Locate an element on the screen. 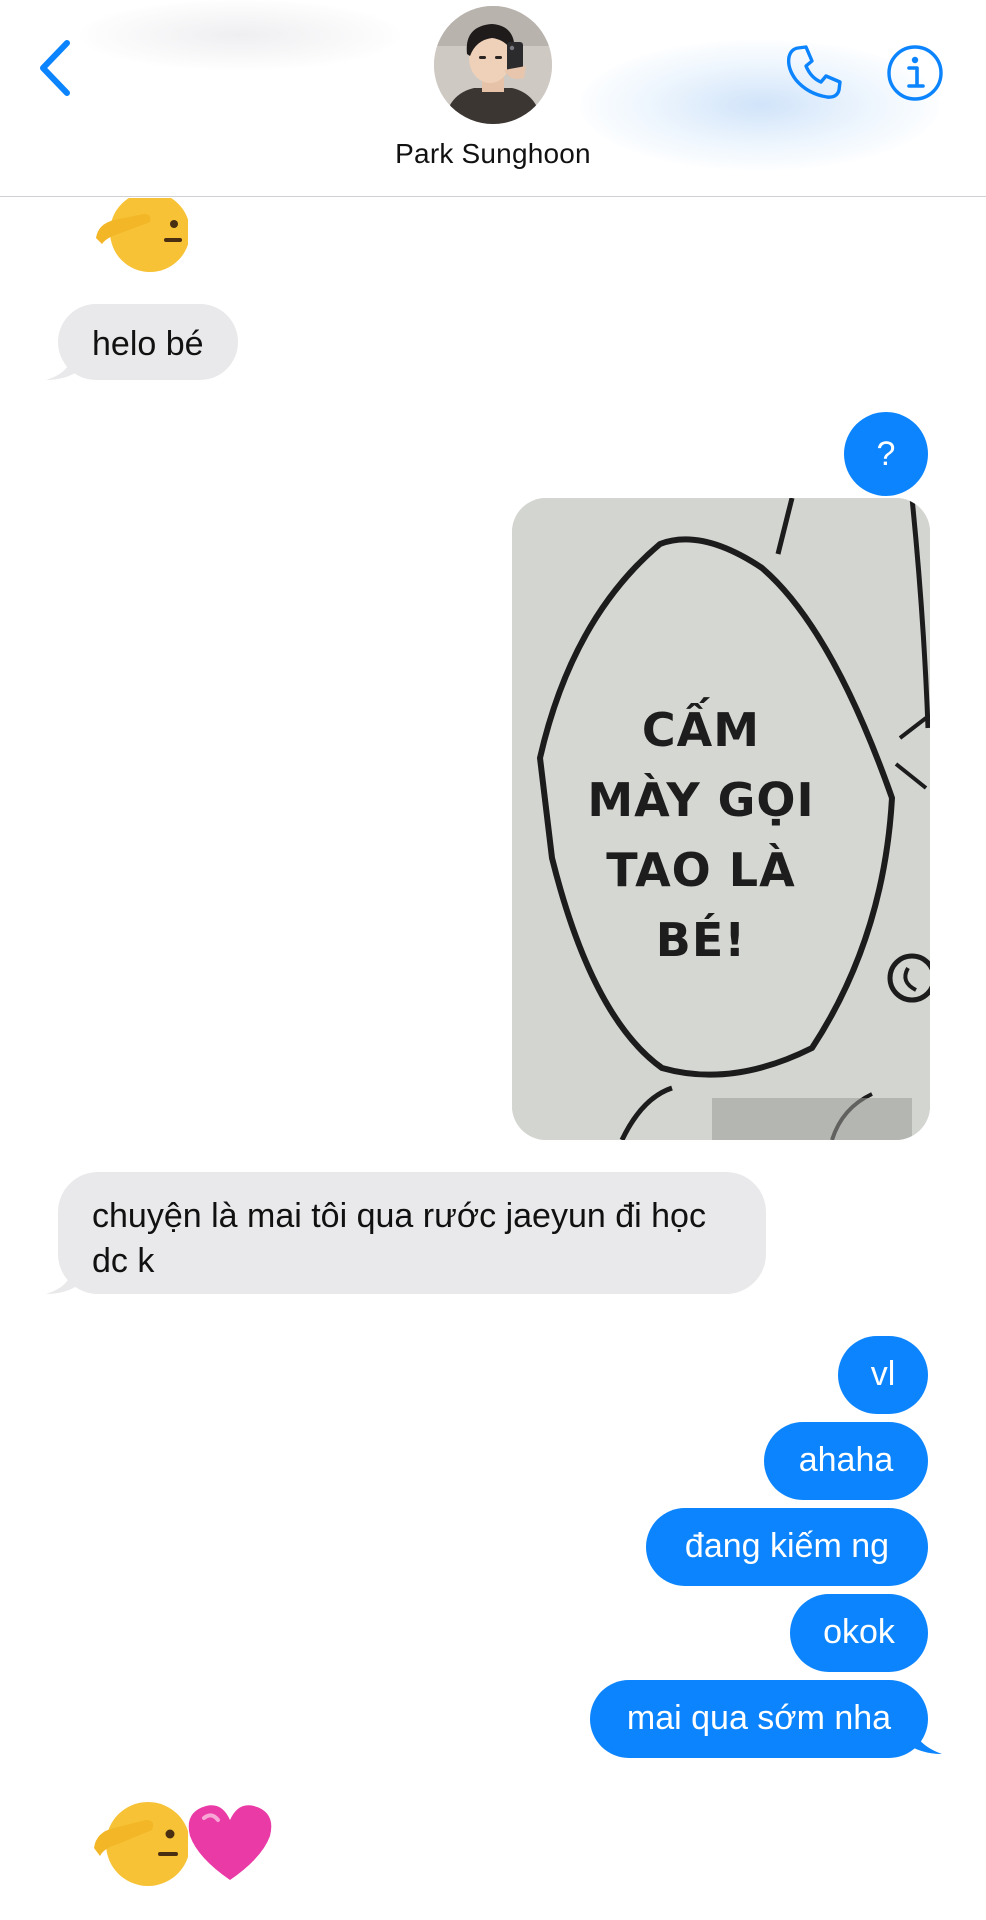 This screenshot has height=1920, width=986. message-text: đang kiếm ng is located at coordinates (787, 1546).